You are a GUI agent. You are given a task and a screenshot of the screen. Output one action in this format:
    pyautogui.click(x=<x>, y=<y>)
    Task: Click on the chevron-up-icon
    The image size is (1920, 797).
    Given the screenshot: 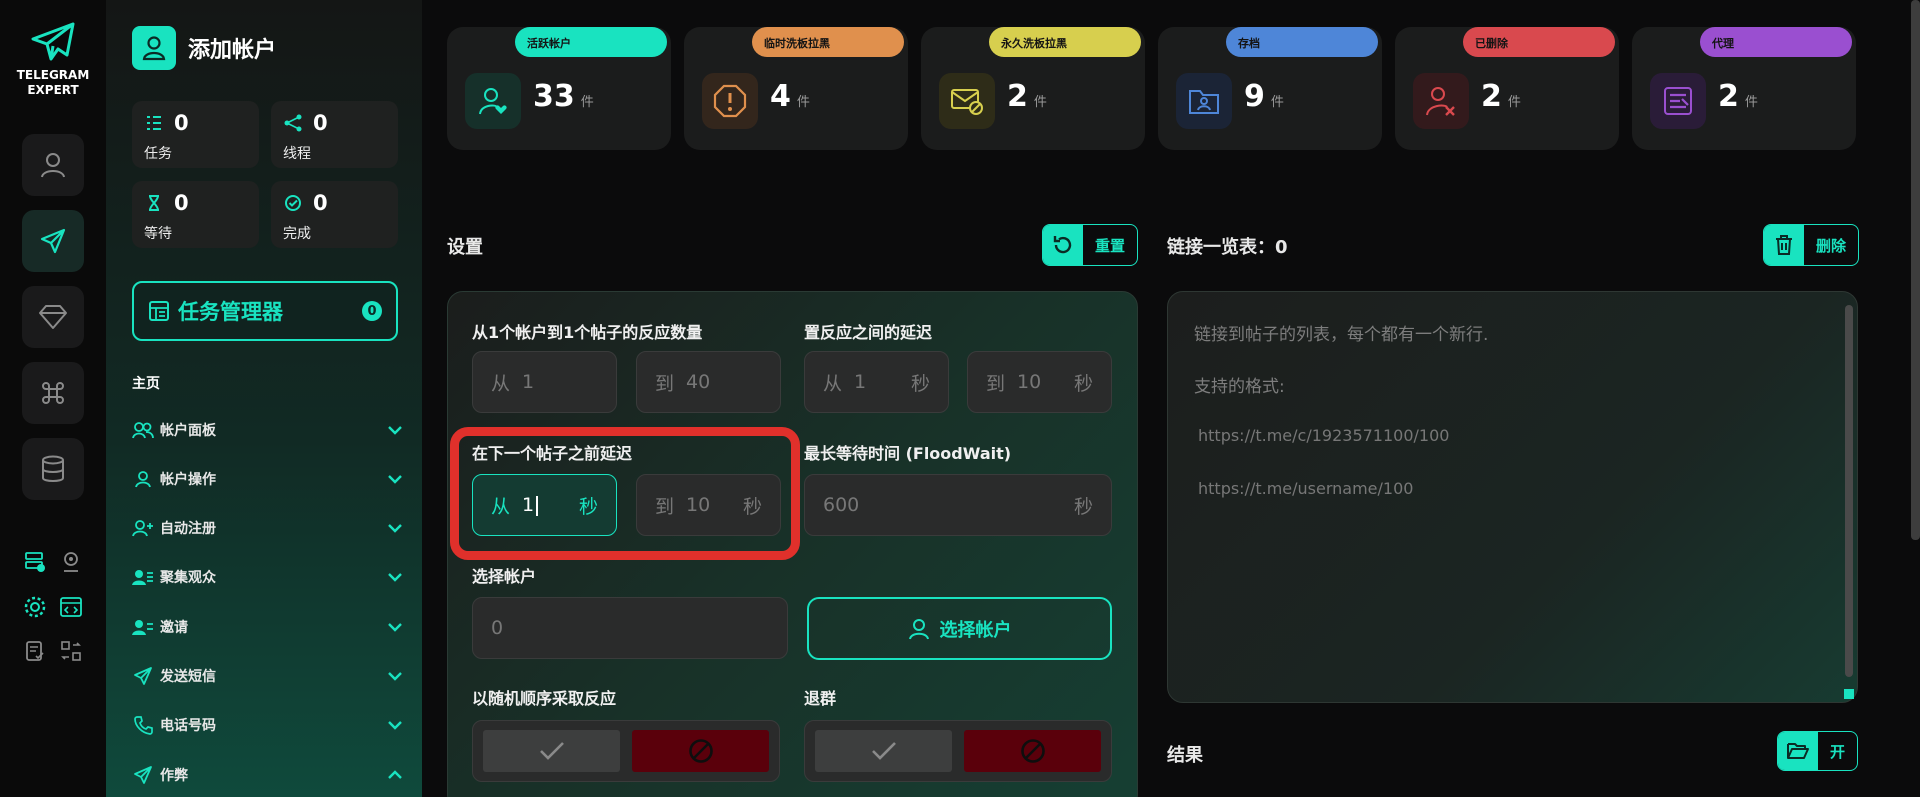 What is the action you would take?
    pyautogui.click(x=395, y=774)
    